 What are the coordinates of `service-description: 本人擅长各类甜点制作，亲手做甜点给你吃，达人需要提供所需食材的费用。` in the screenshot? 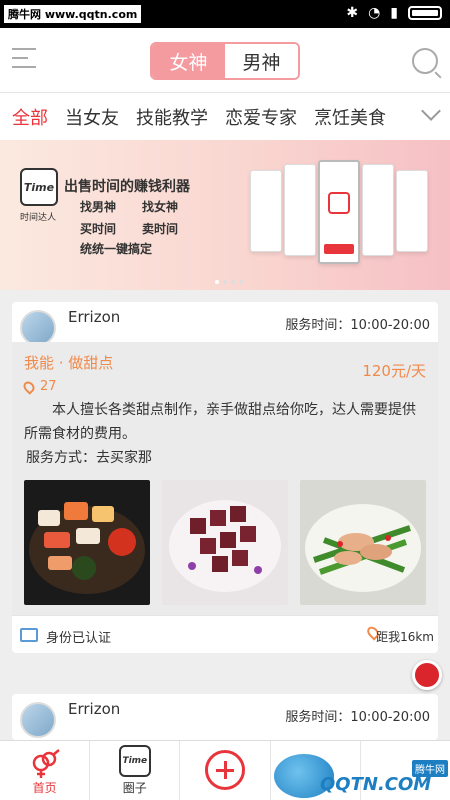 It's located at (220, 422).